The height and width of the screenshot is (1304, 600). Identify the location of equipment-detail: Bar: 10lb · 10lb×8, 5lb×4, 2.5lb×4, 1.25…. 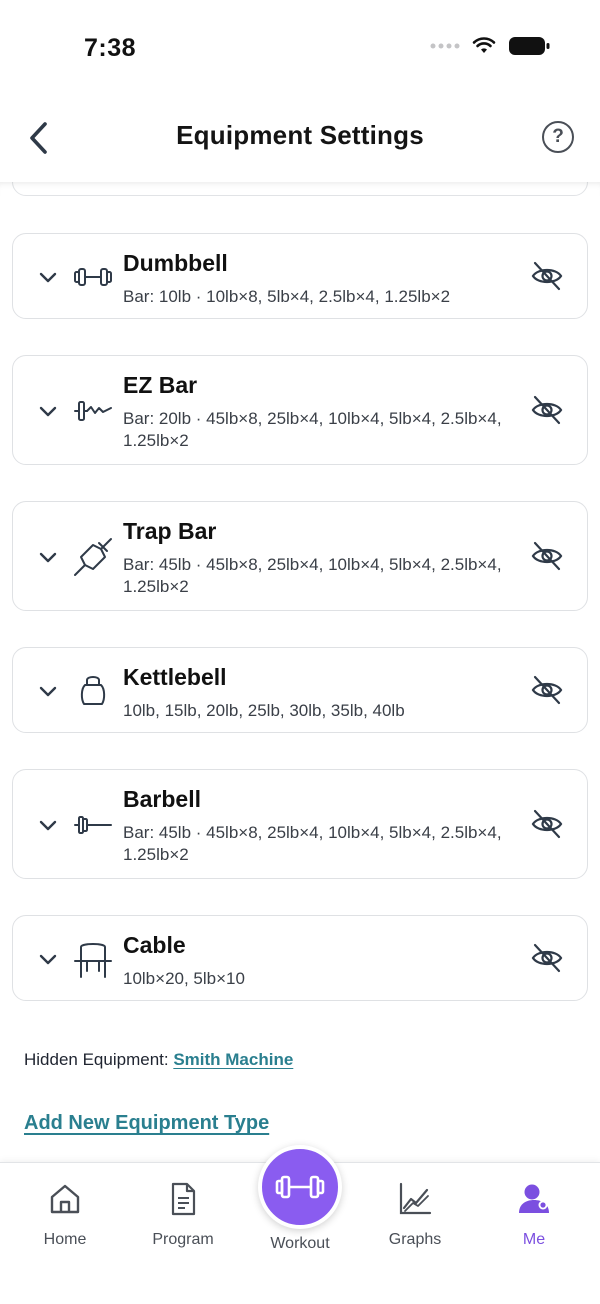
(287, 296).